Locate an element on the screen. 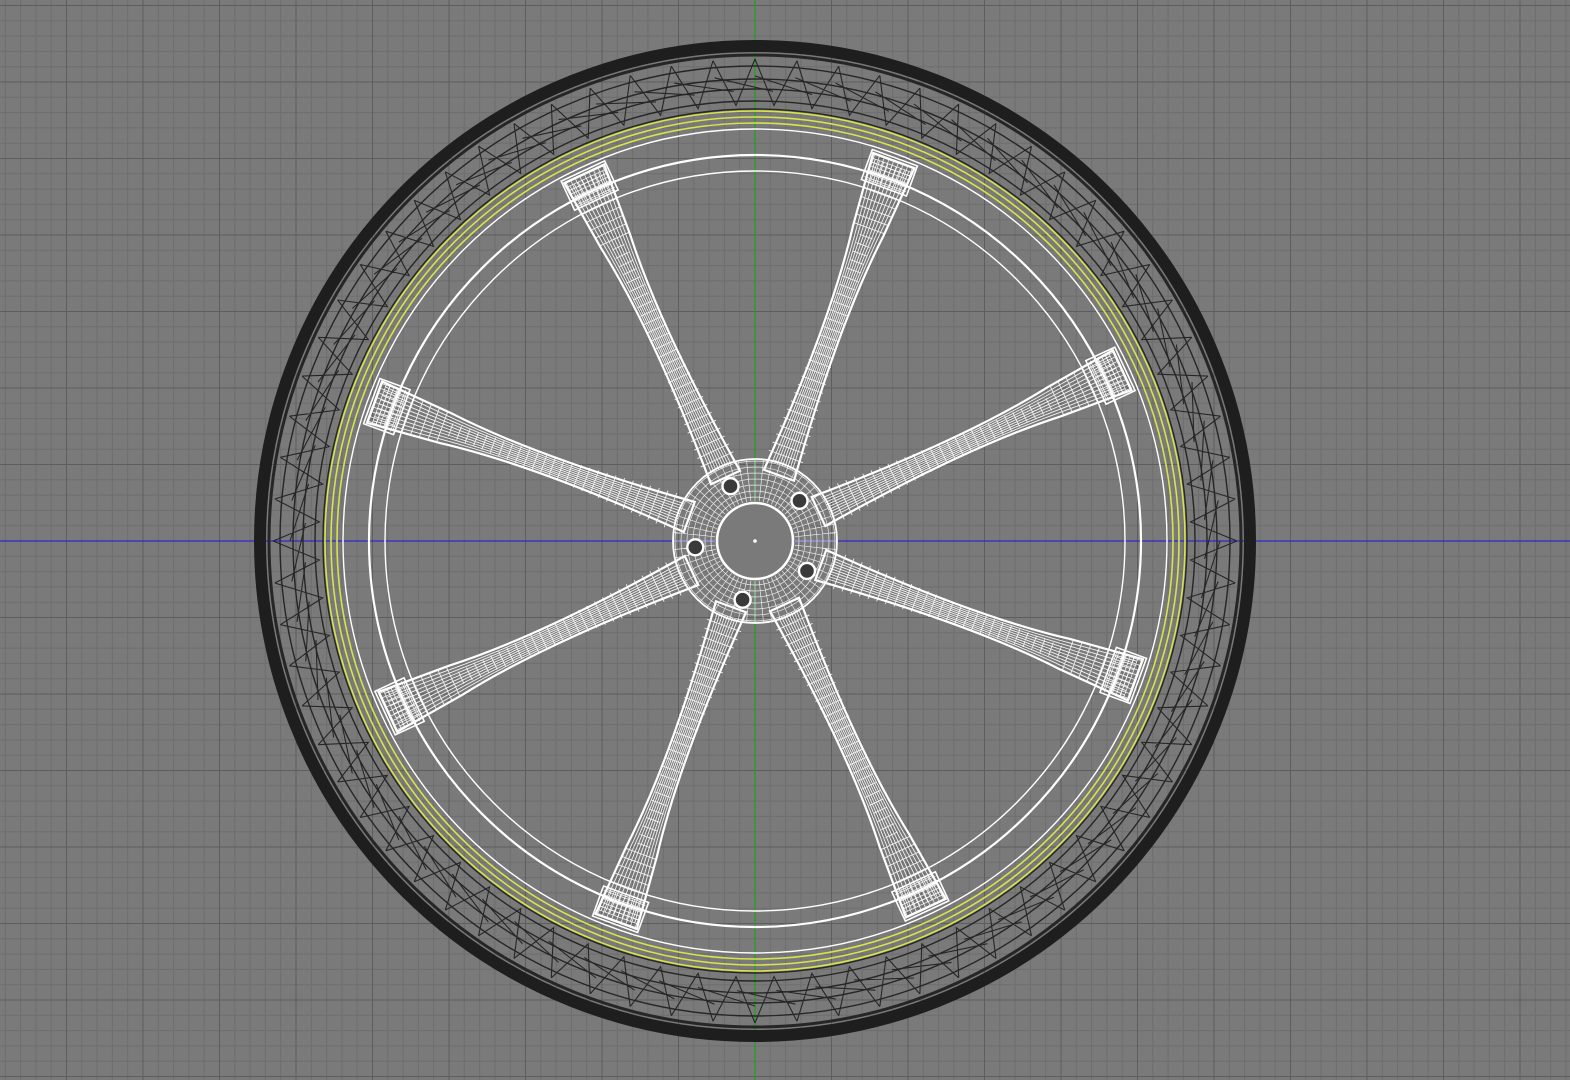 This screenshot has height=1080, width=1570. hub-center-point is located at coordinates (755, 541).